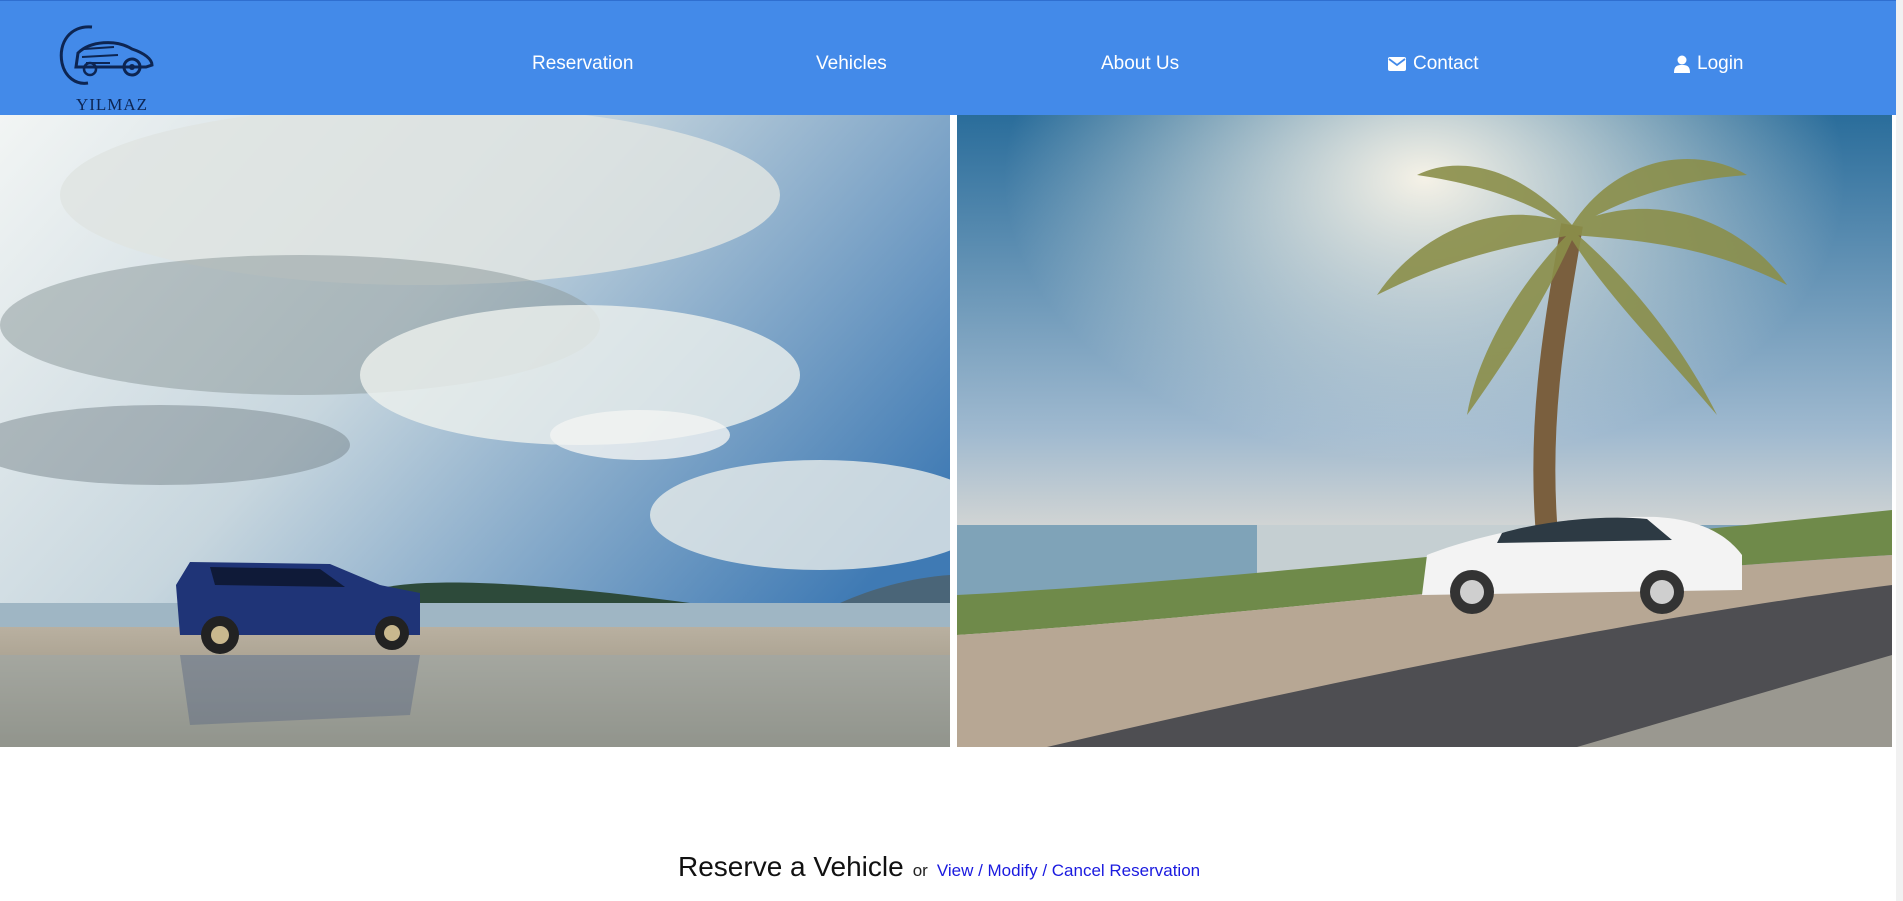 This screenshot has width=1903, height=901. I want to click on brand-logo: YILMAZ, so click(111, 68).